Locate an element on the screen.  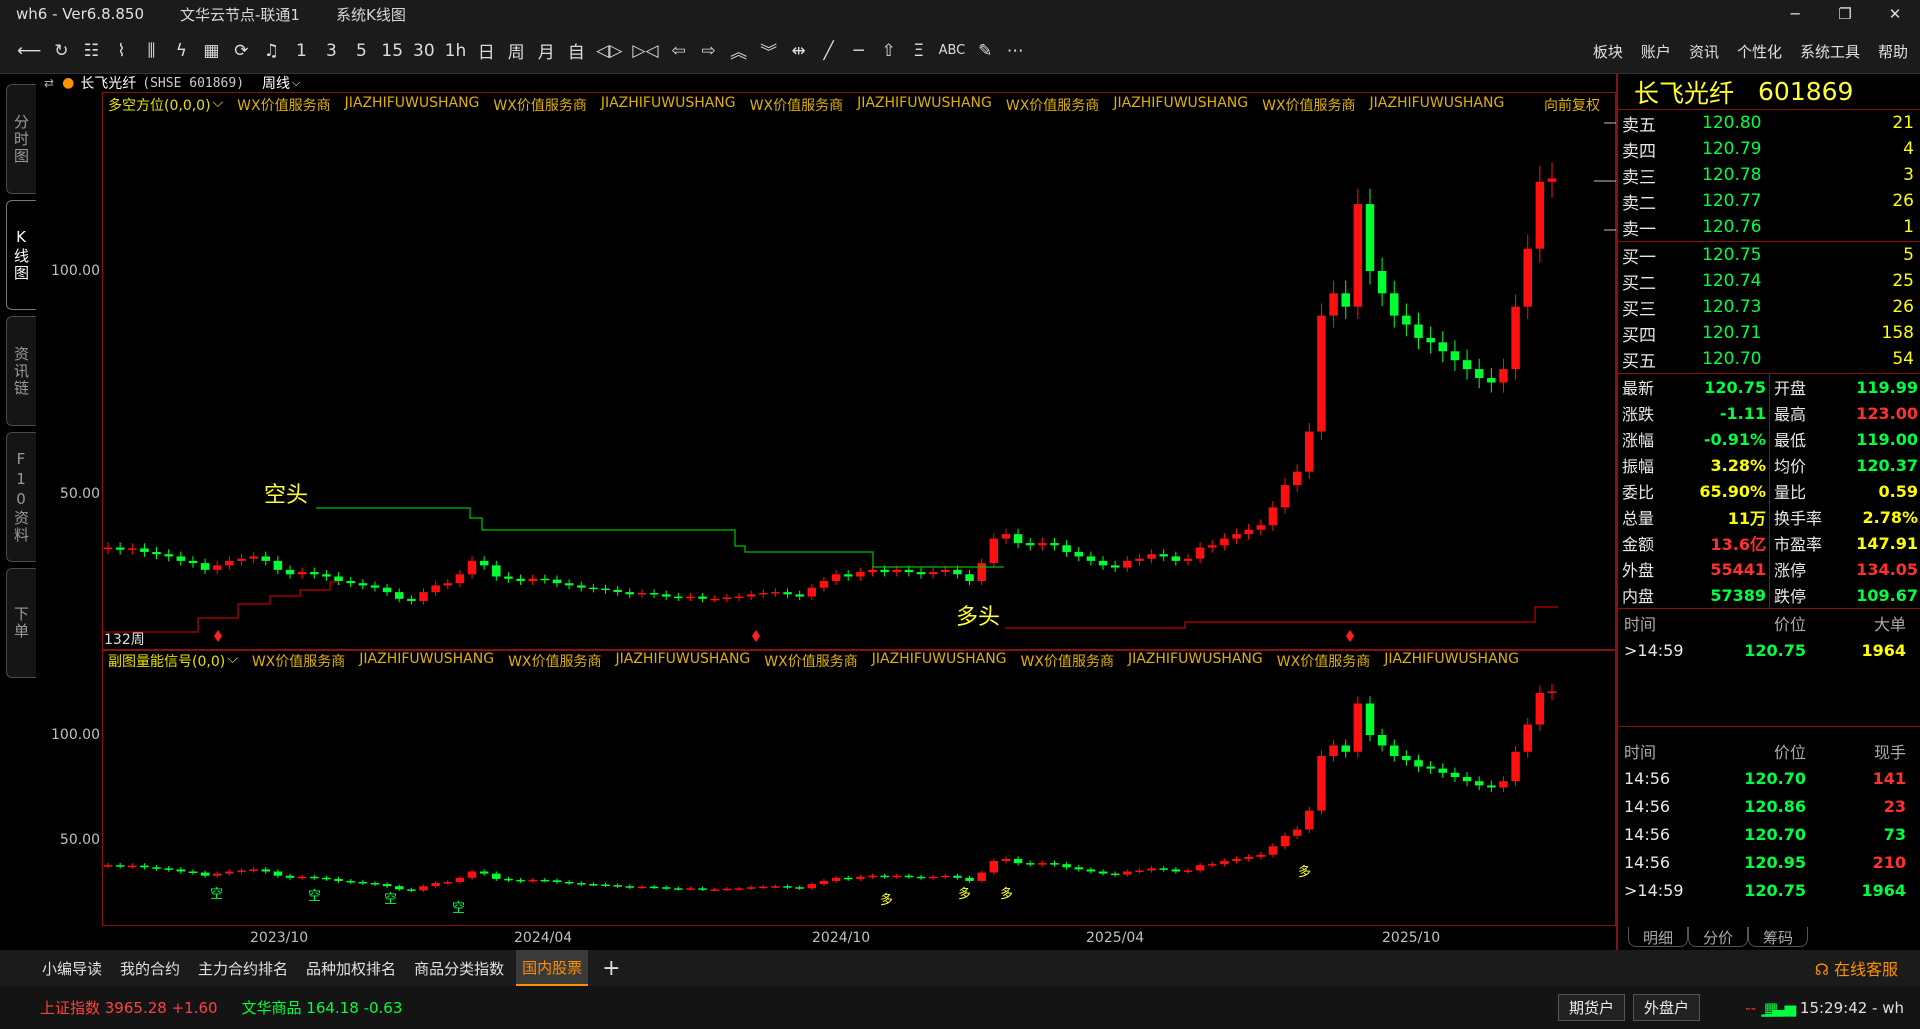
stat-value: 120.37 is located at coordinates (1887, 465).